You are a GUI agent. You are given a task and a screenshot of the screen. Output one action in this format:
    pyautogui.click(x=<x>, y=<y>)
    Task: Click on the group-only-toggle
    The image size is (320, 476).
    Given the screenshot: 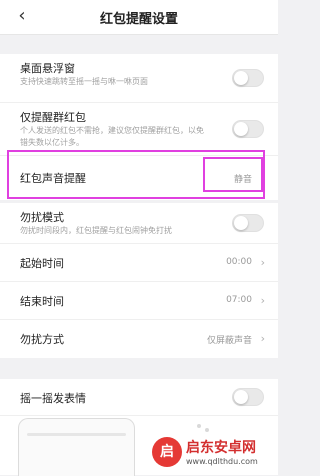 What is the action you would take?
    pyautogui.click(x=248, y=129)
    